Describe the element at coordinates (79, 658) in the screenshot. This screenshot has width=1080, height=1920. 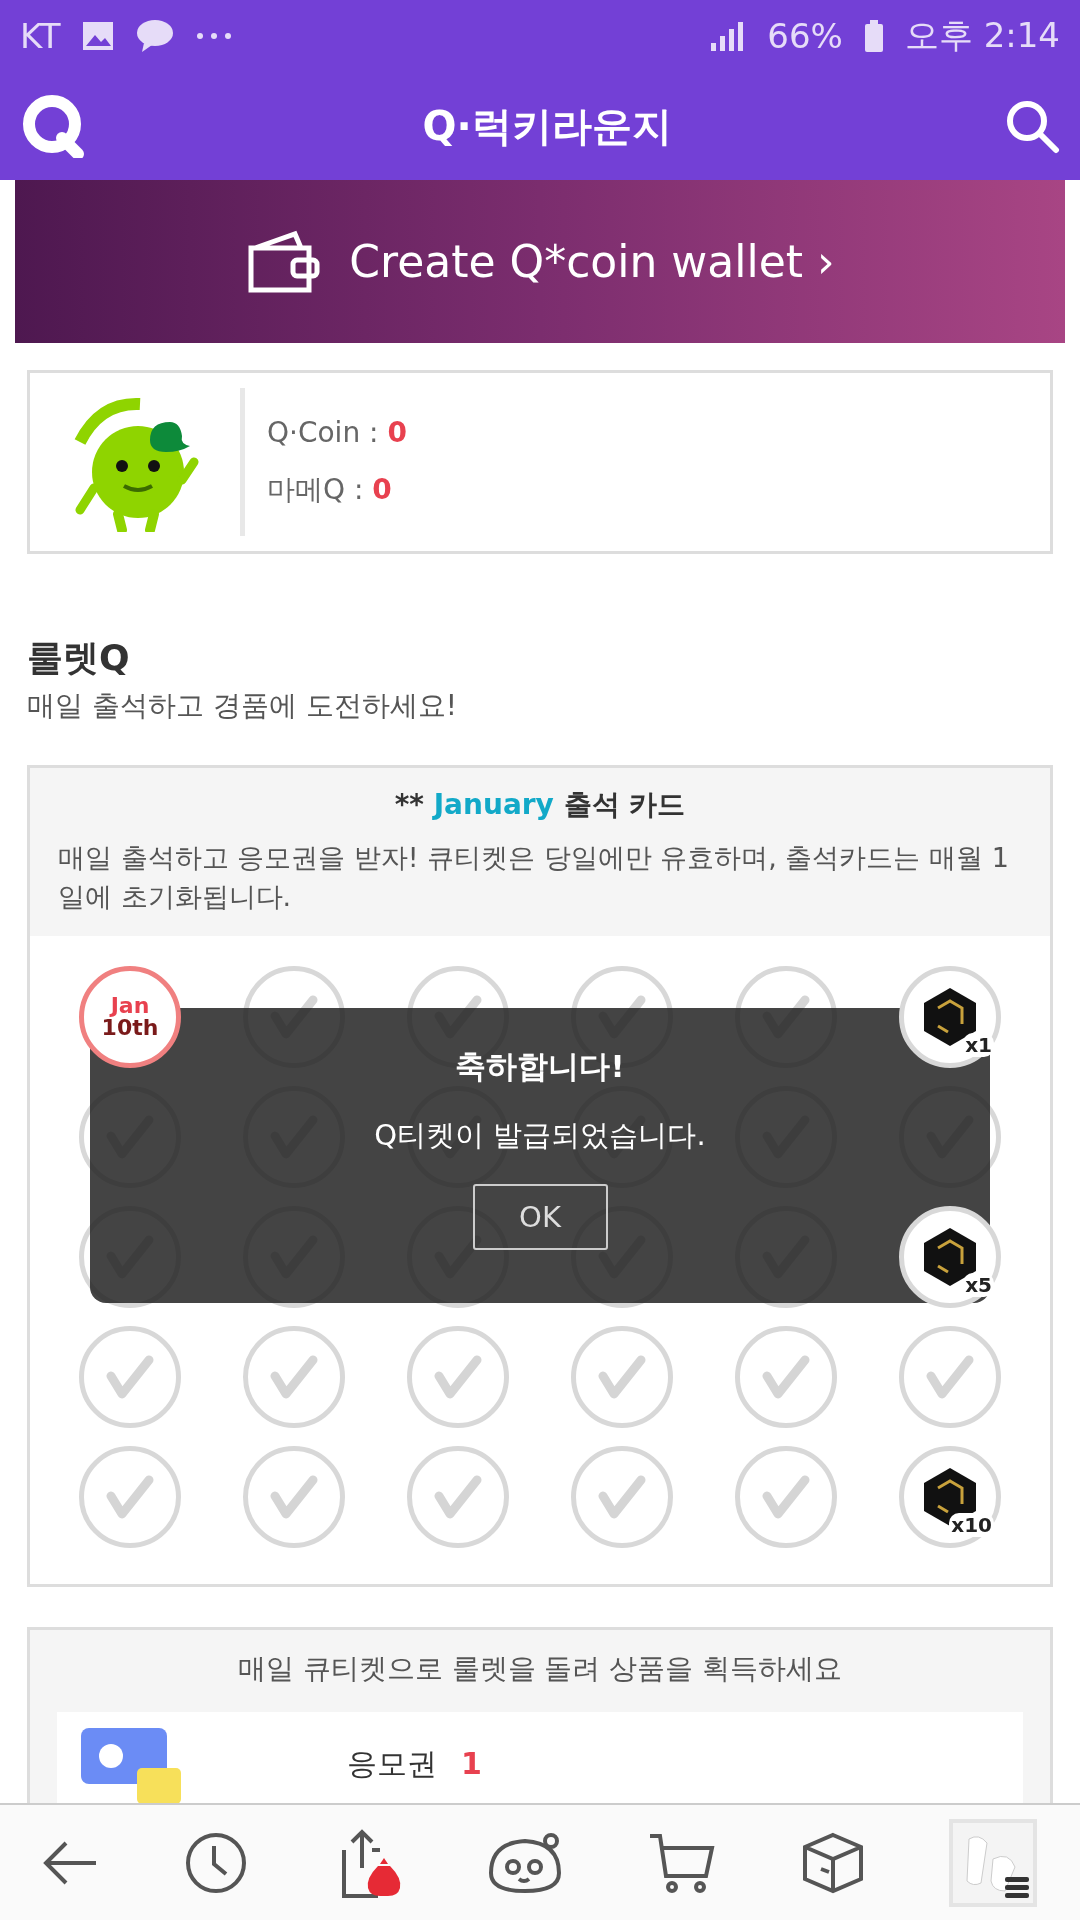
I see `section-title: 룰렛Q` at that location.